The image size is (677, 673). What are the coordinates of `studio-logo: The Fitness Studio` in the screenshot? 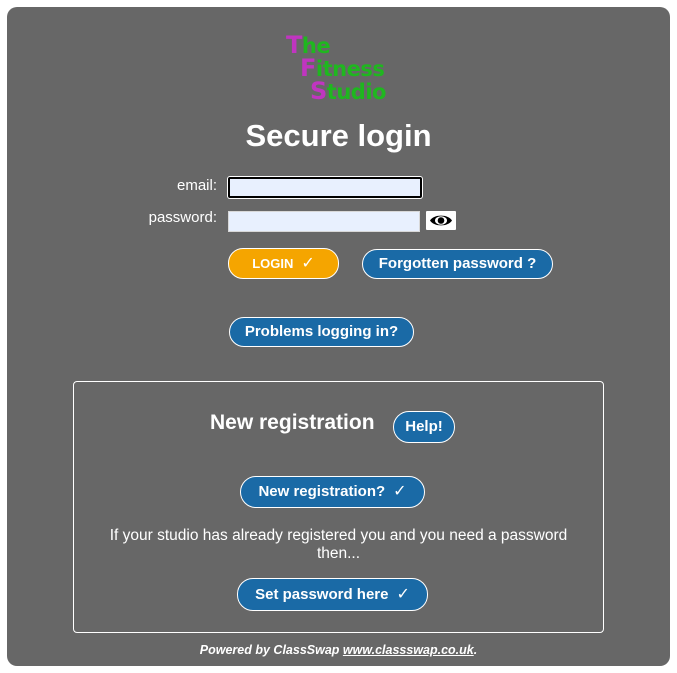 It's located at (336, 68).